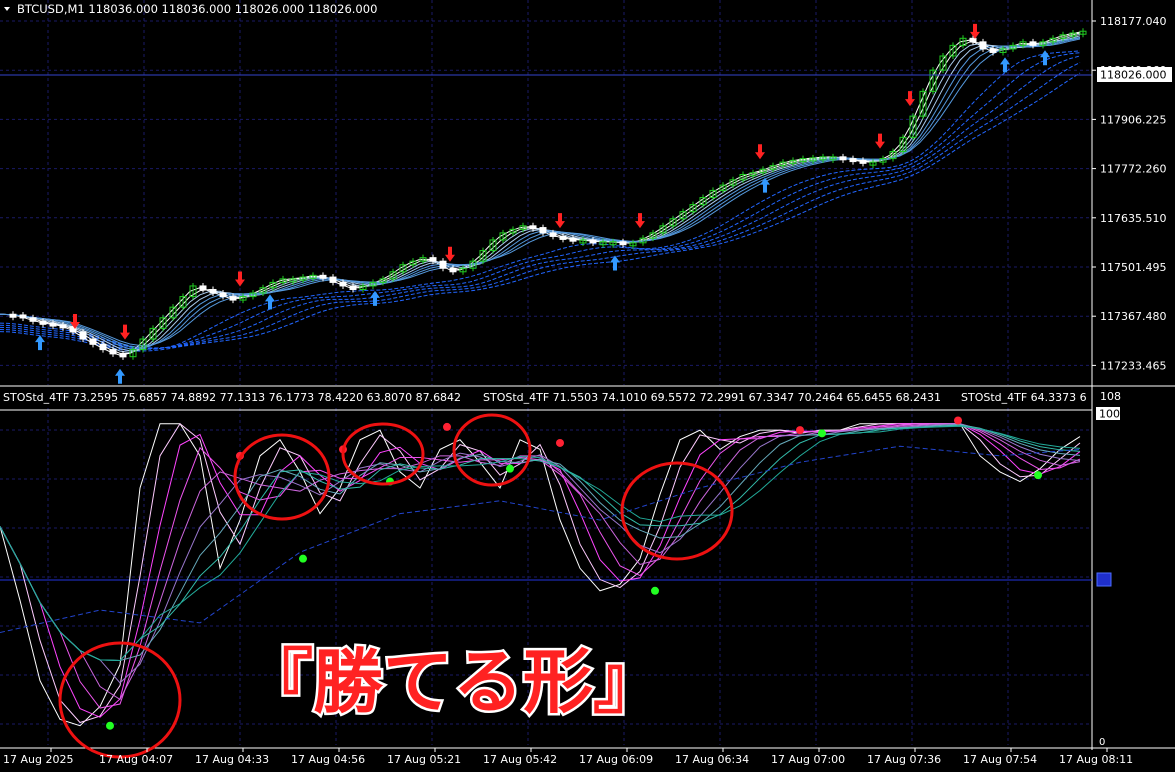 This screenshot has height=772, width=1175. Describe the element at coordinates (1133, 75) in the screenshot. I see `current-price-label: 118026.000` at that location.